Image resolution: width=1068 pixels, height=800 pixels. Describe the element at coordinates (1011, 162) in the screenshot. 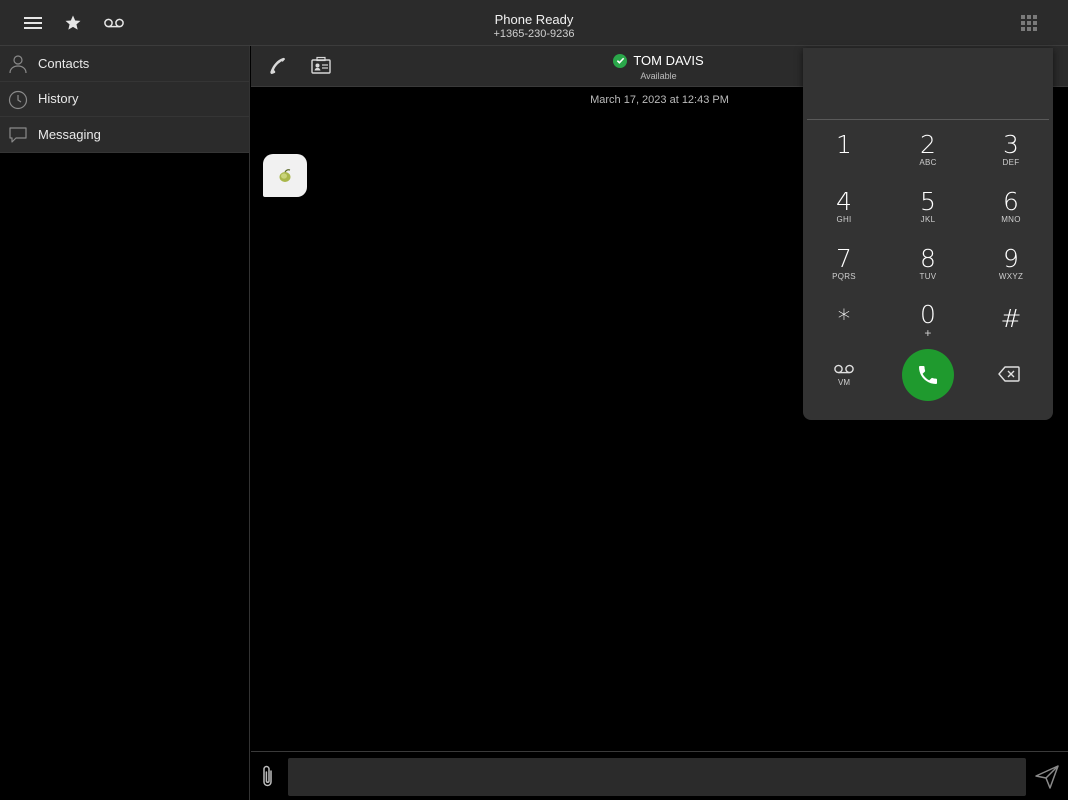

I see `key-letters: DEF` at that location.